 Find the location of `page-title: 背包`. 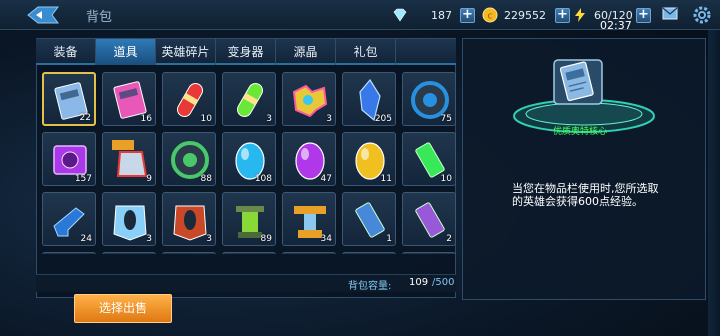

page-title: 背包 is located at coordinates (99, 17).